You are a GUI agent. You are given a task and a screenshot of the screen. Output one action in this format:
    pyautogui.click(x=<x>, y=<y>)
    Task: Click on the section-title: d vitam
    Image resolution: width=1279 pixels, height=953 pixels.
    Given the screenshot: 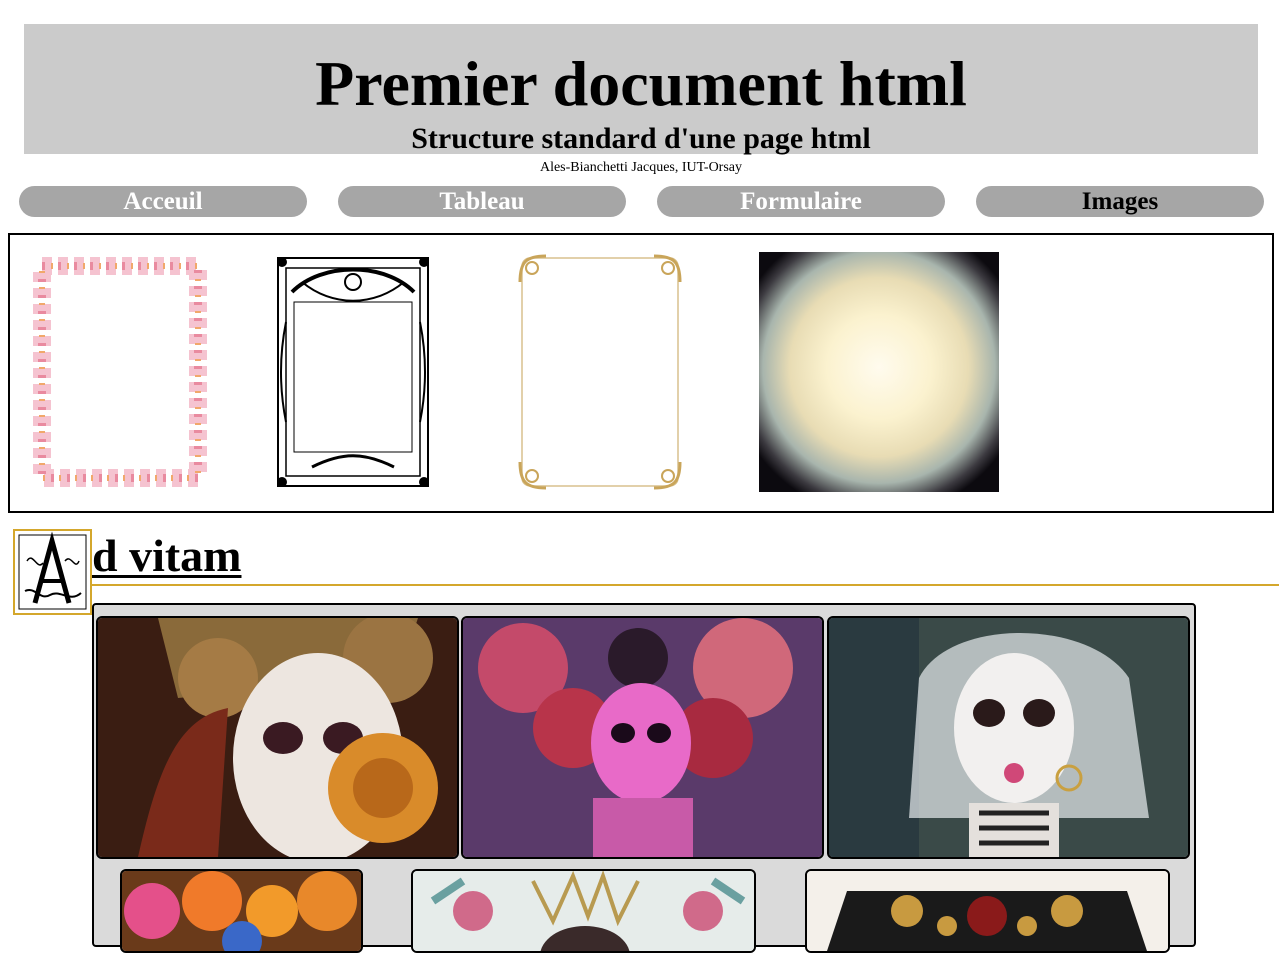 What is the action you would take?
    pyautogui.click(x=167, y=555)
    